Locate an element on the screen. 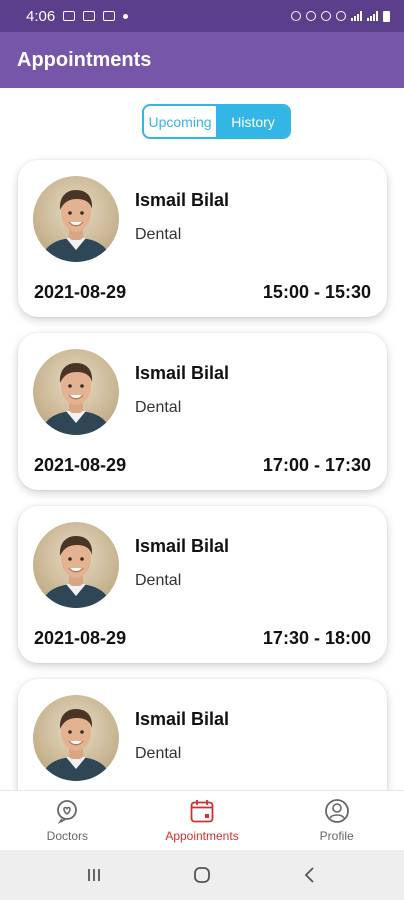 The width and height of the screenshot is (404, 900). message-icon is located at coordinates (109, 16).